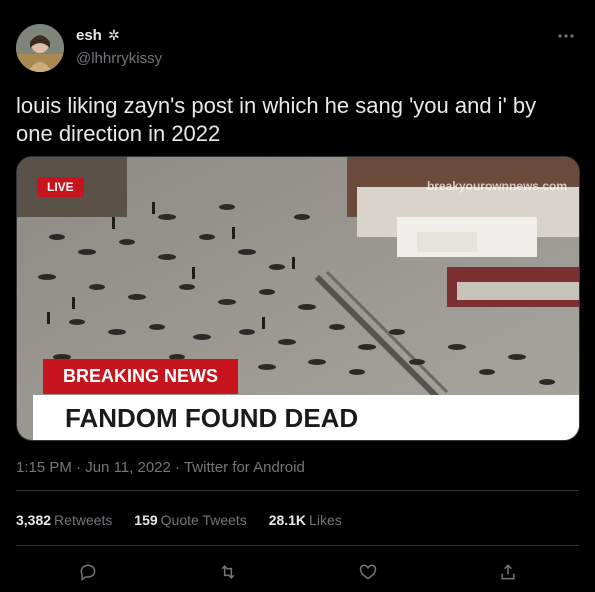 Image resolution: width=595 pixels, height=592 pixels. I want to click on likes-count: 28.1K, so click(287, 520).